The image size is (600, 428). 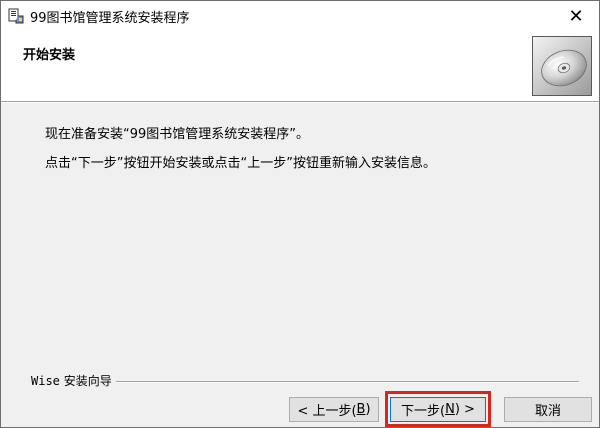 I want to click on title-bar: 99图书馆管理系统安装程序 ✕, so click(x=300, y=16).